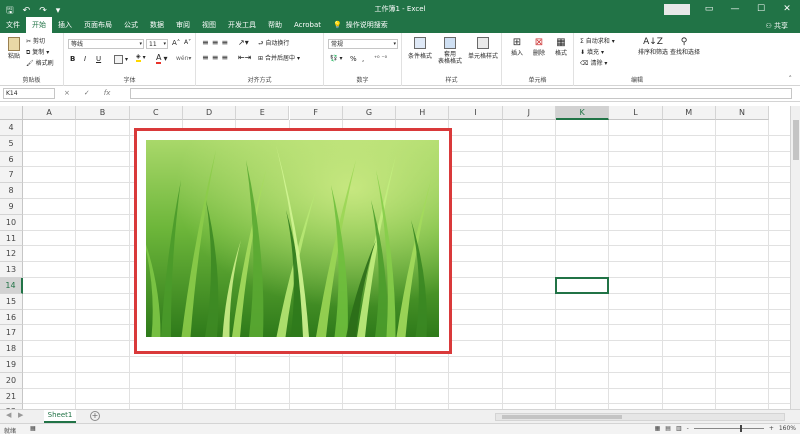  What do you see at coordinates (216, 57) in the screenshot?
I see `horizontal-align-buttons: ≡≡≡` at bounding box center [216, 57].